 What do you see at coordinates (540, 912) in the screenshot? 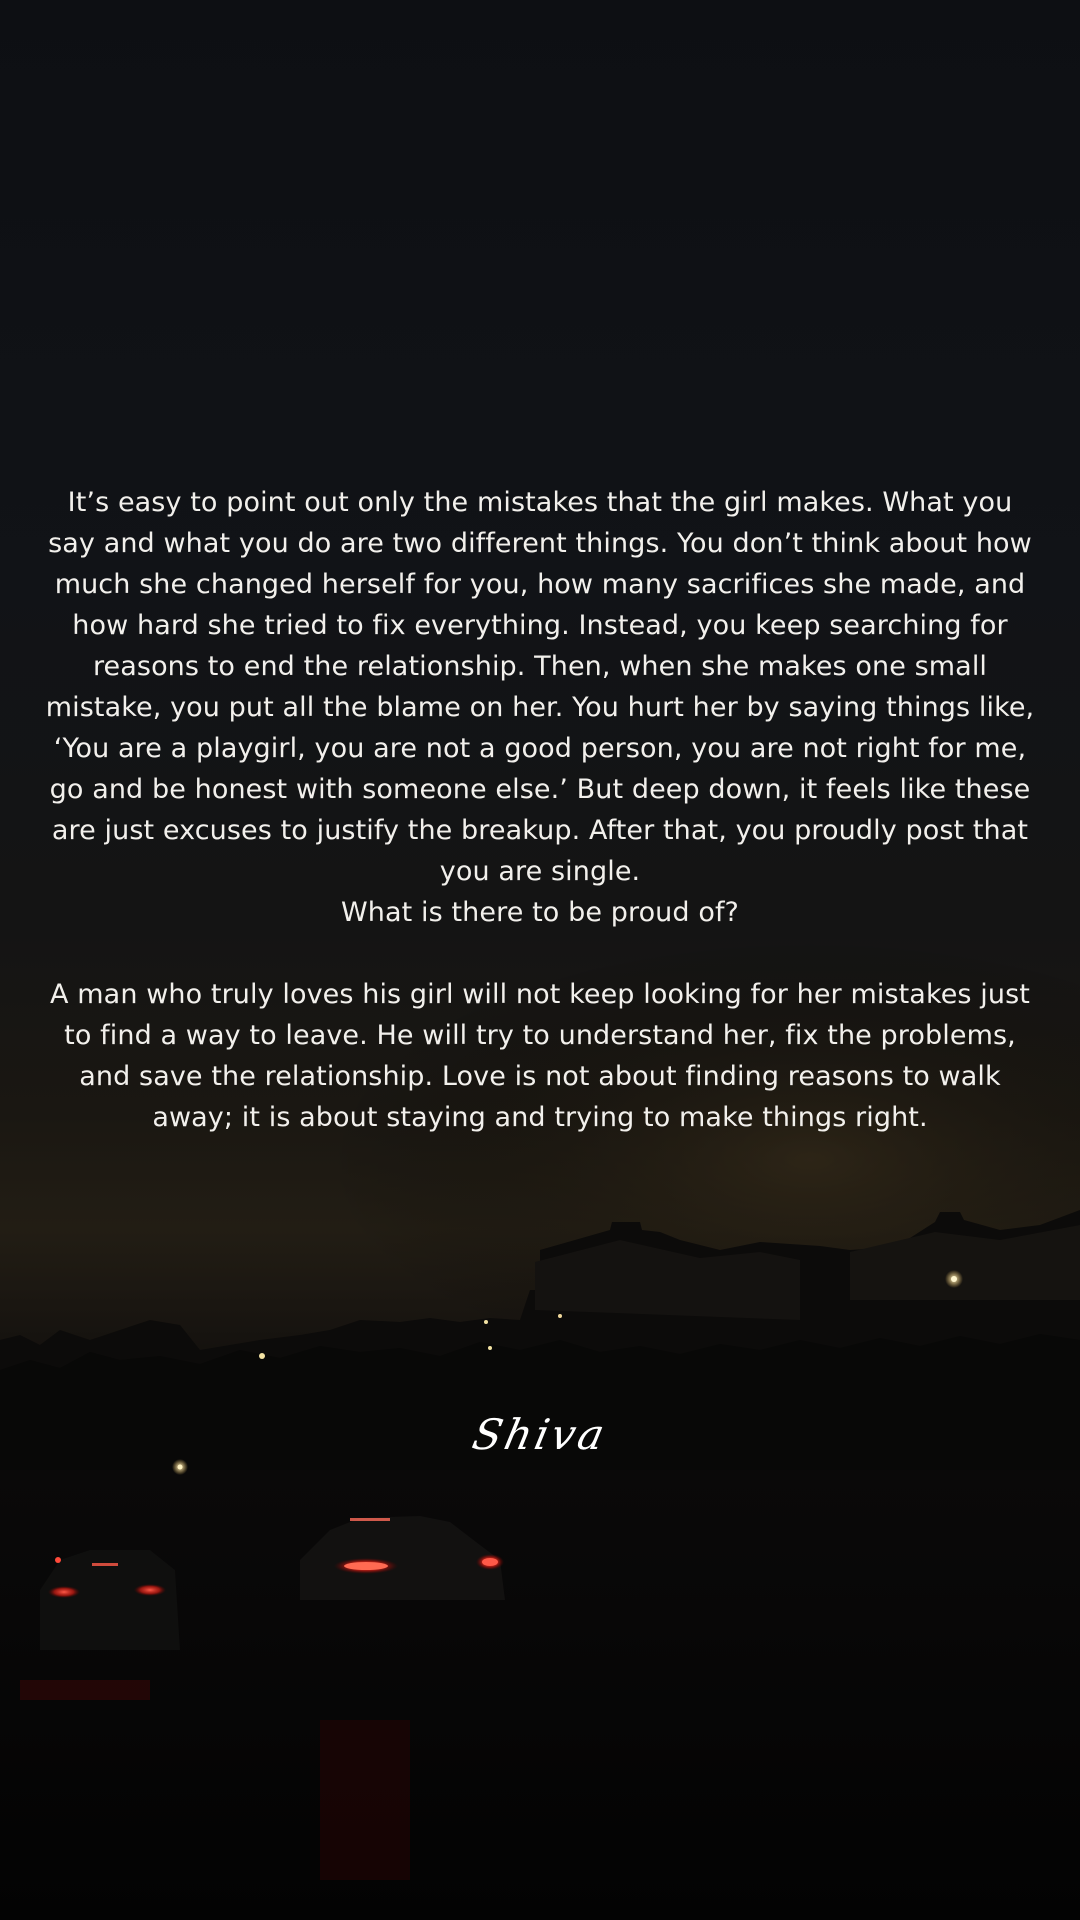
I see `quote-question: What is there to be proud of?` at bounding box center [540, 912].